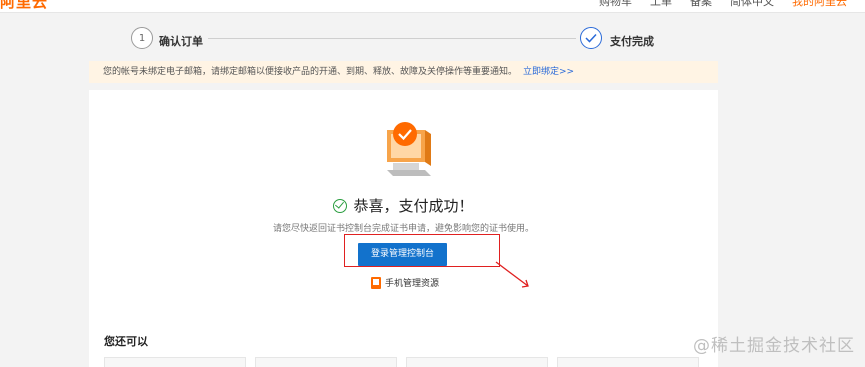 This screenshot has height=367, width=865. Describe the element at coordinates (412, 284) in the screenshot. I see `mobile-manage-label: 手机管理资源` at that location.